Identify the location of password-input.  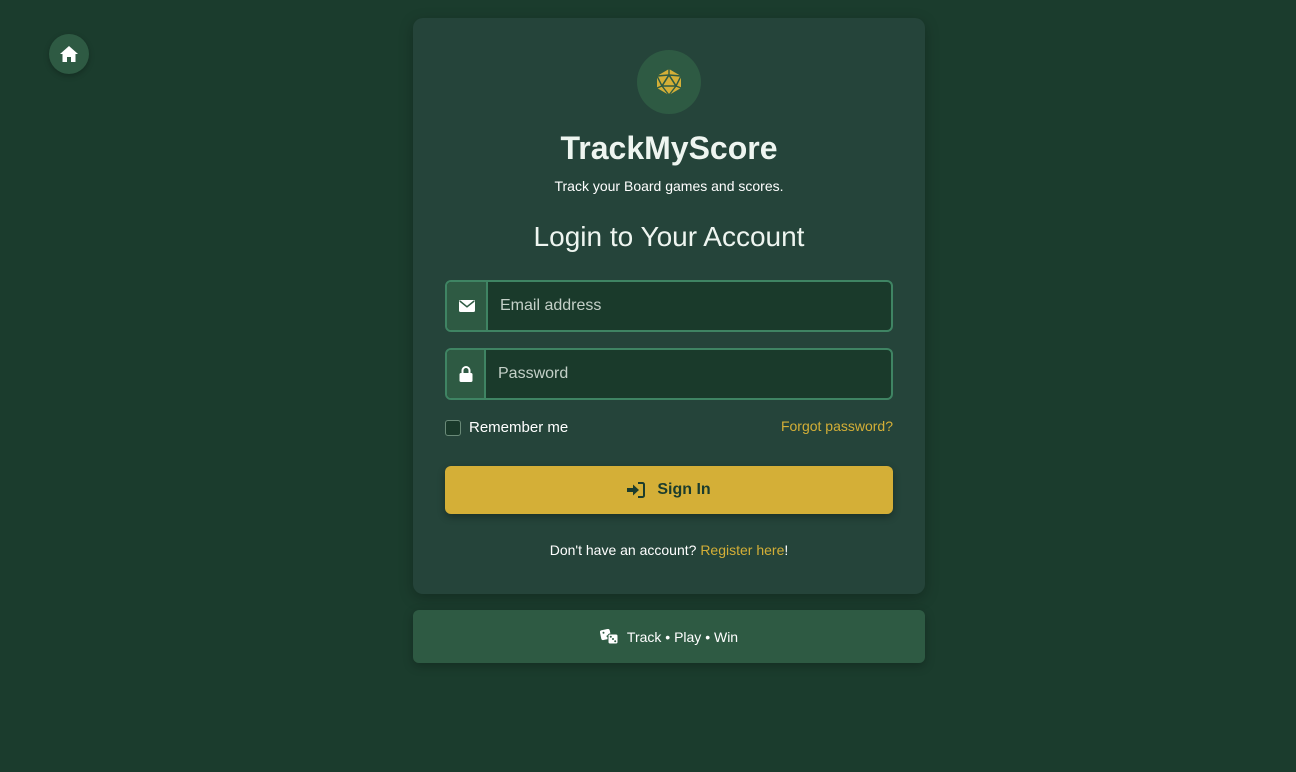
(688, 374).